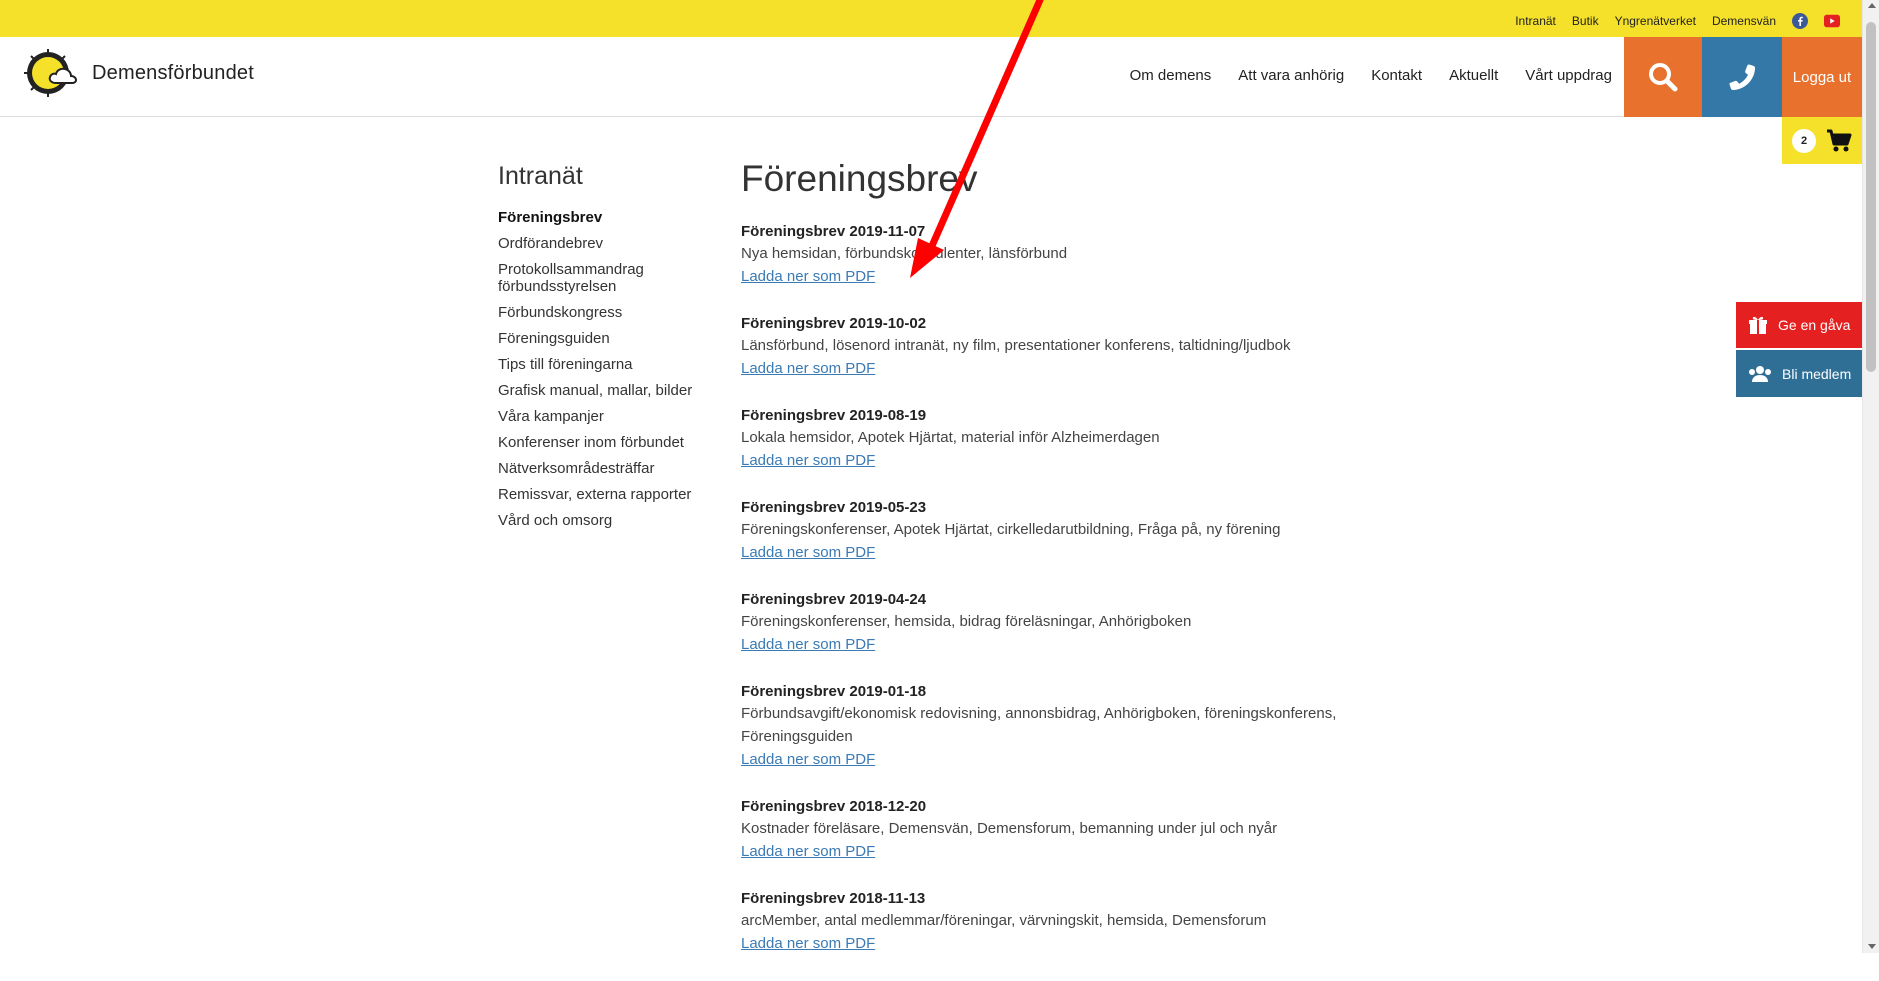 The height and width of the screenshot is (981, 1879). I want to click on facebook-icon, so click(1800, 21).